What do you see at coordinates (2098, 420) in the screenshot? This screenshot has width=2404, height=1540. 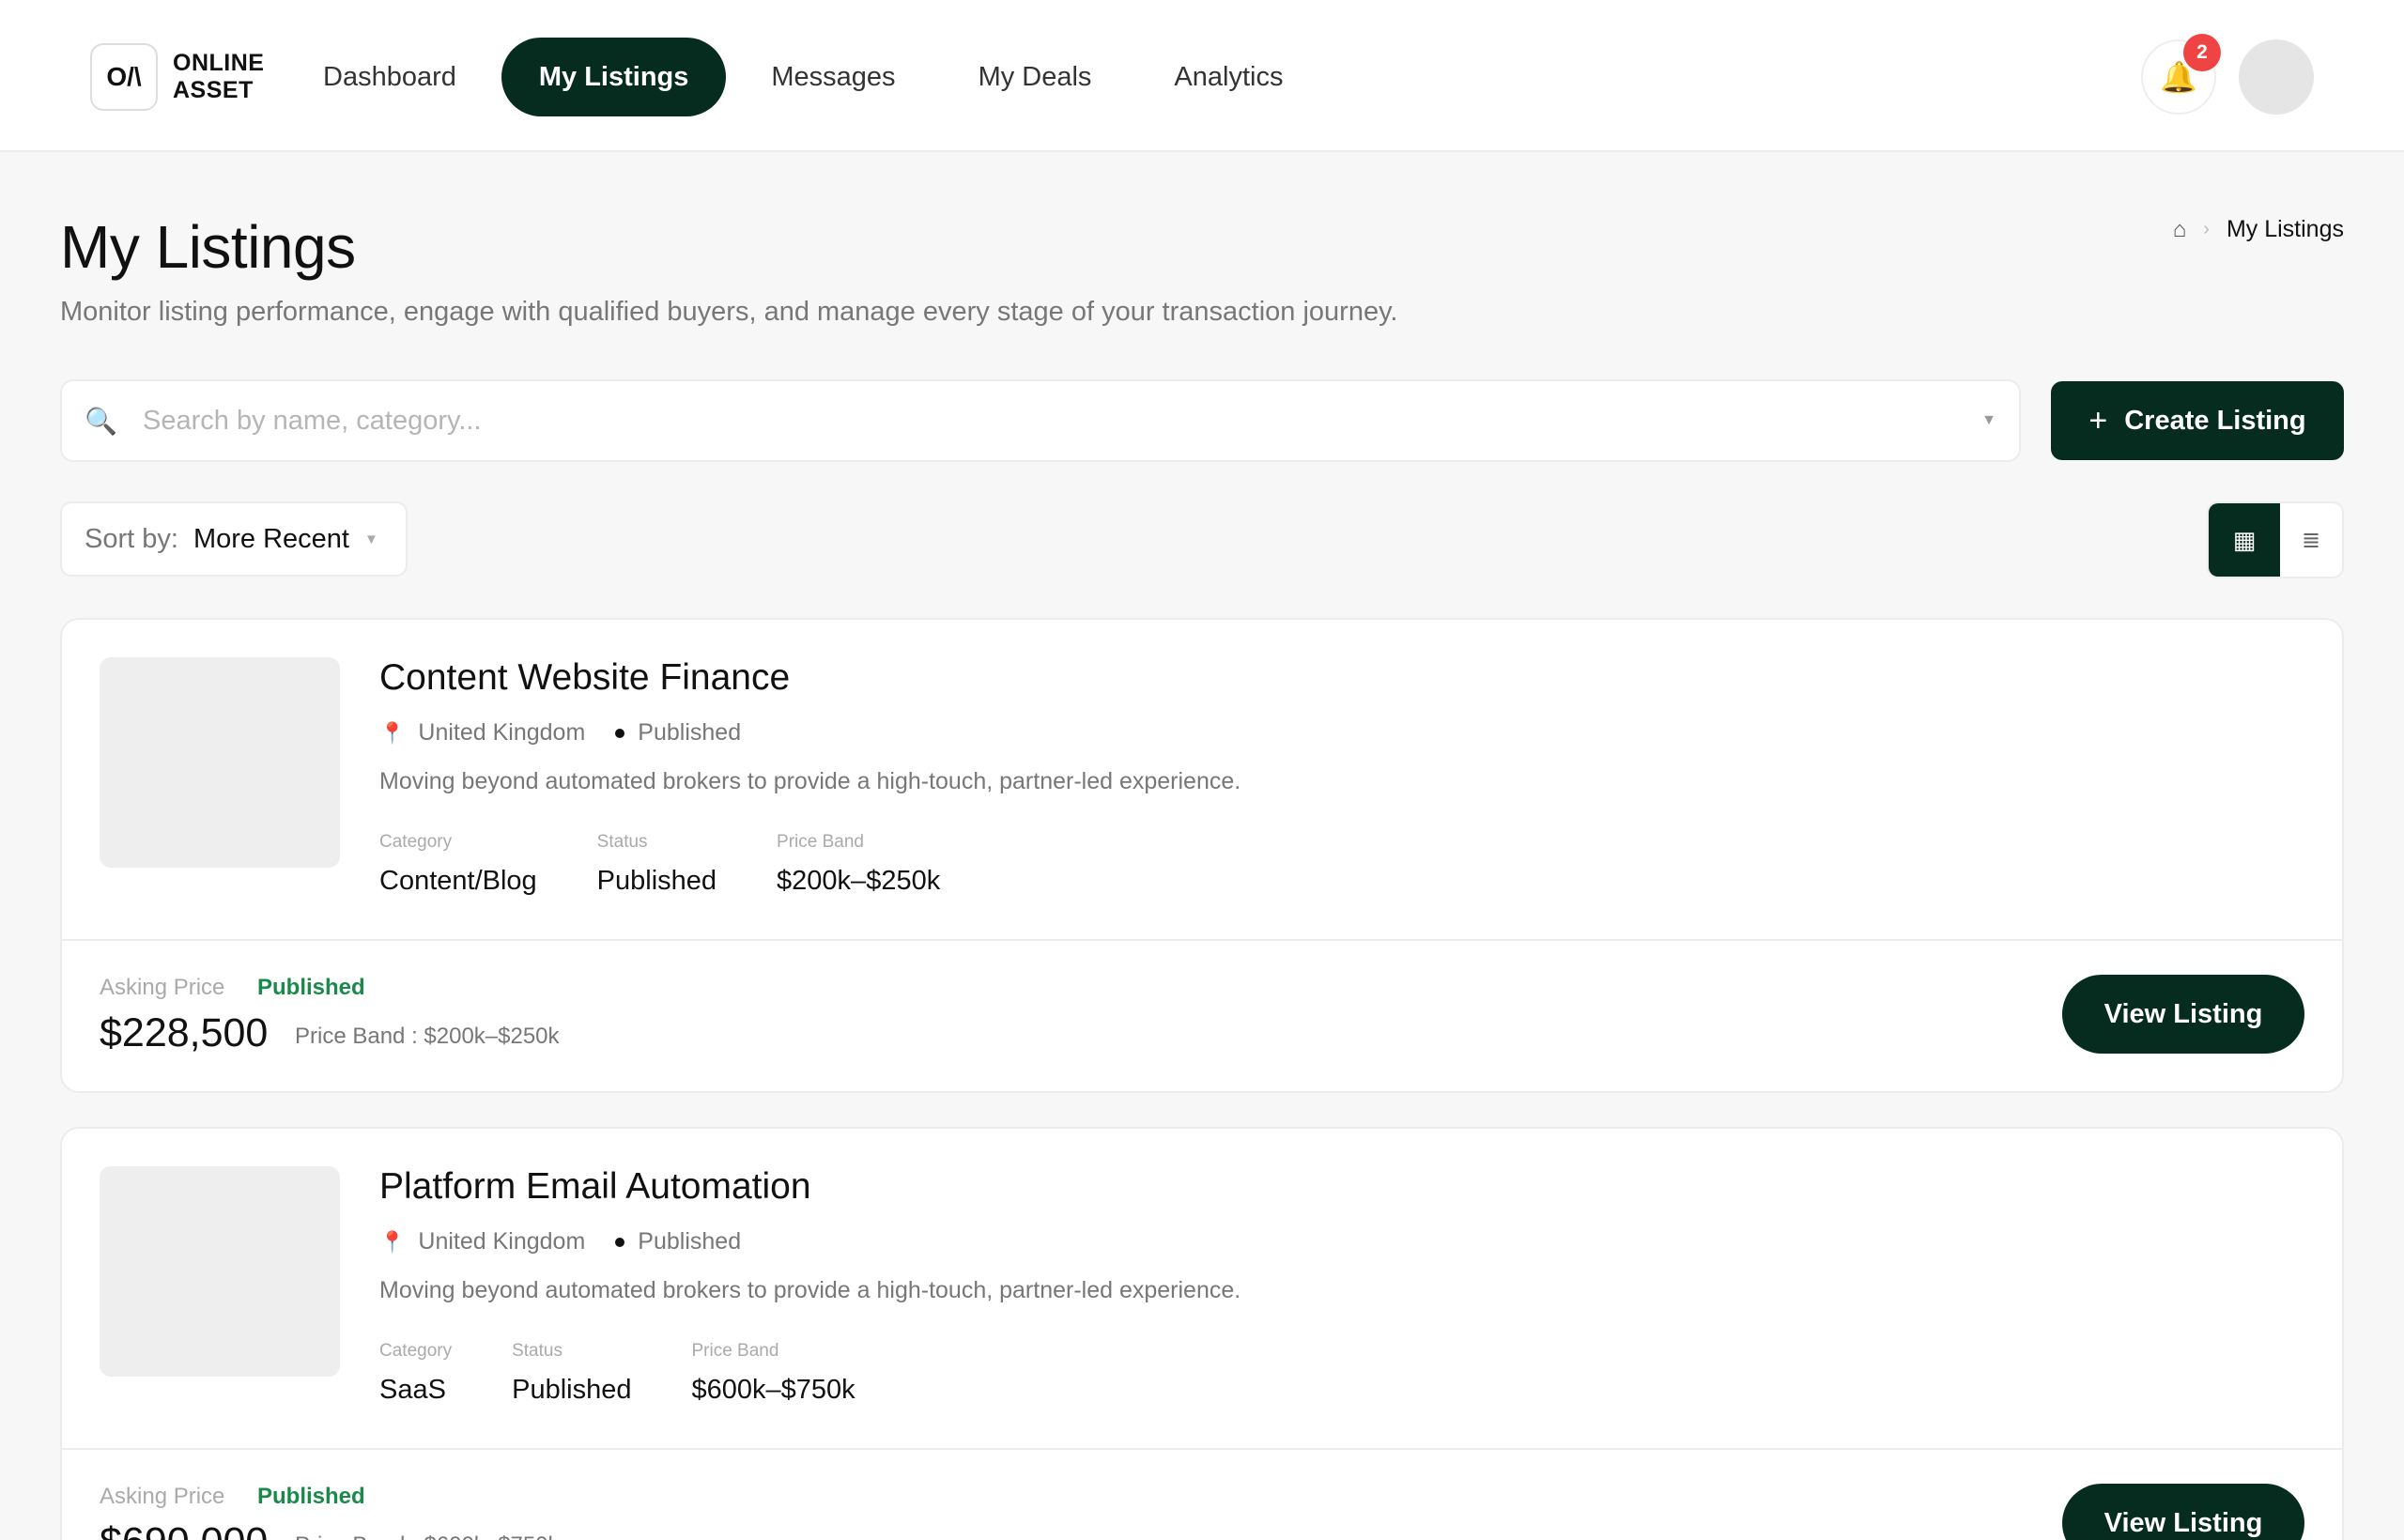 I see `plus-icon: +` at bounding box center [2098, 420].